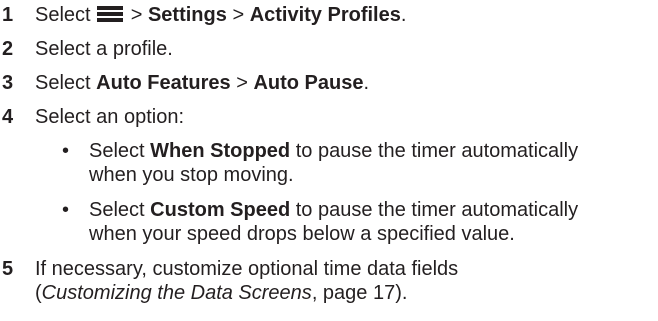  I want to click on auto-features-label: Auto Features, so click(163, 83).